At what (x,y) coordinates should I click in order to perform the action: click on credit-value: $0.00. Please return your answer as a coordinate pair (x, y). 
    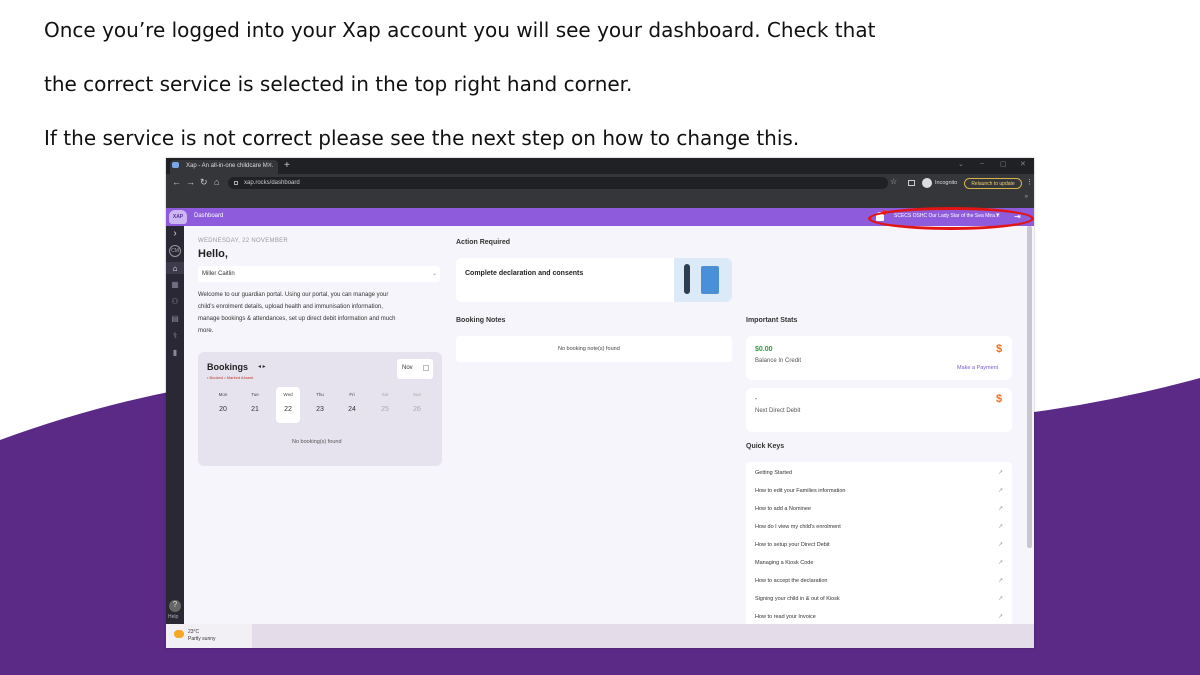
    Looking at the image, I should click on (764, 349).